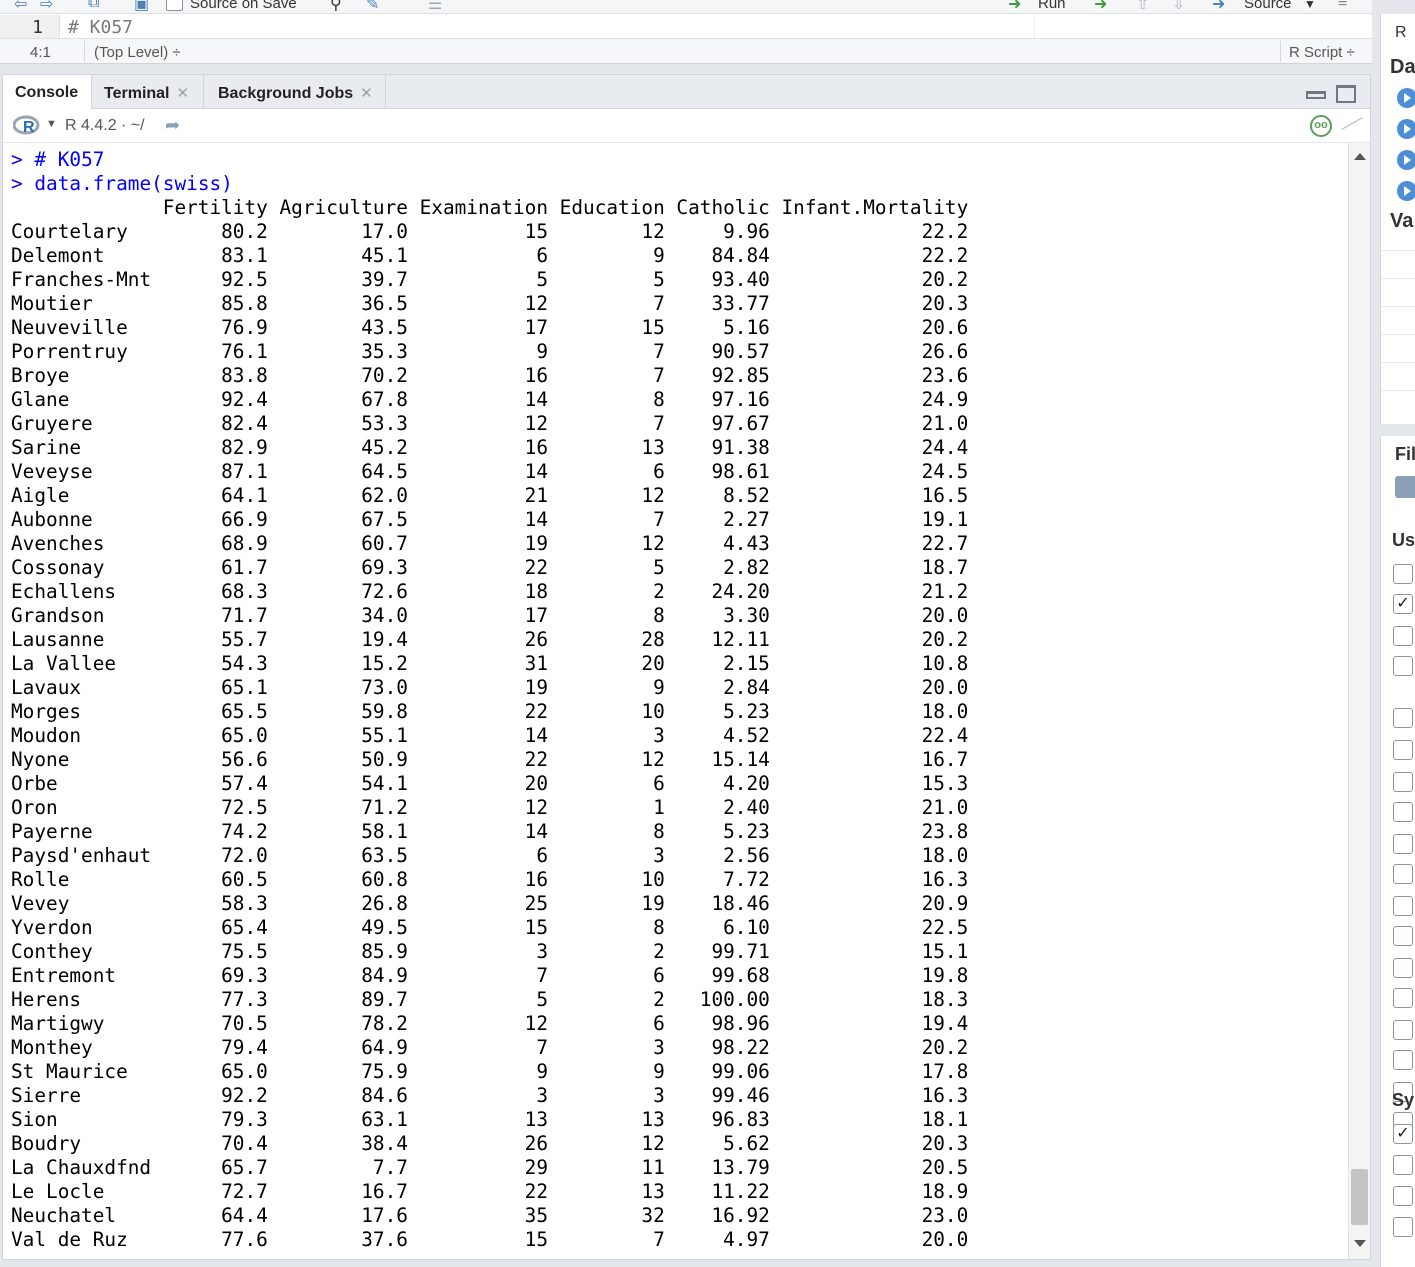  I want to click on editor-status-bar: 4:1 (Top Level) ÷ R Script ÷, so click(686, 51).